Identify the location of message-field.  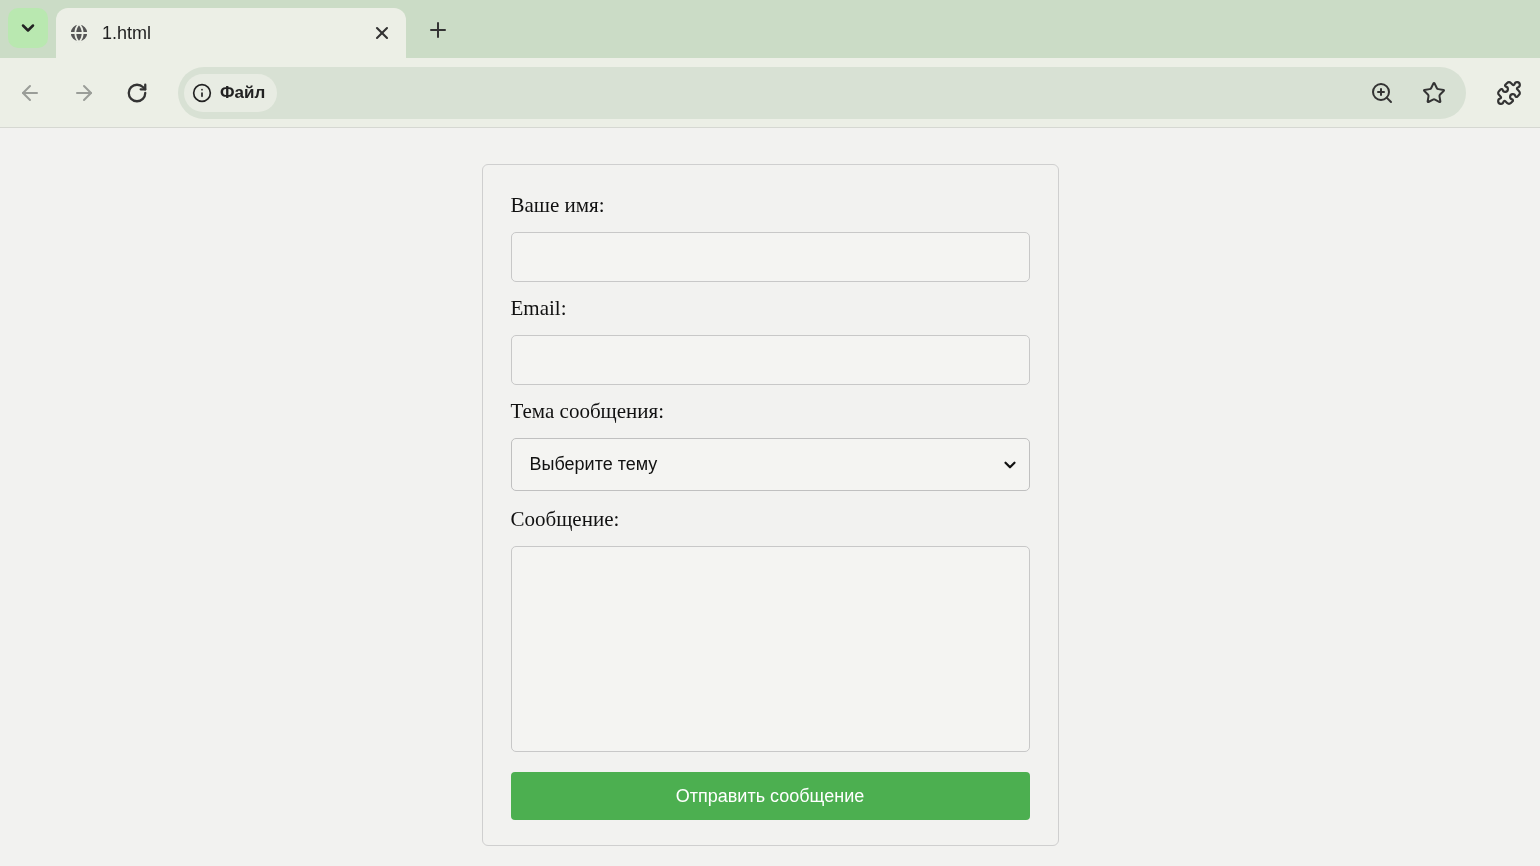
(770, 649).